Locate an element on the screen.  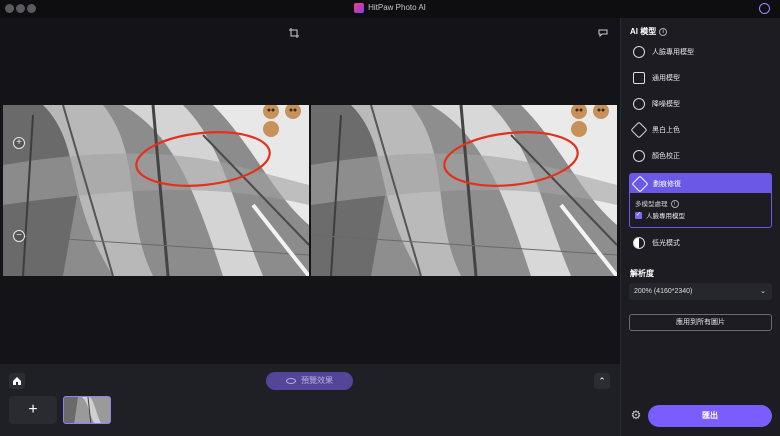
model-label: 通用模型 is located at coordinates (666, 78).